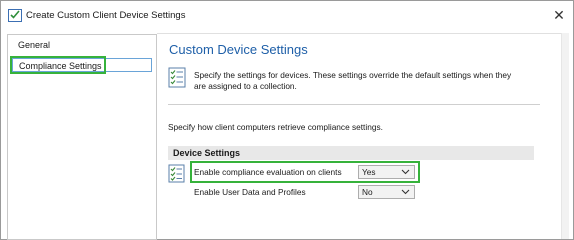  What do you see at coordinates (369, 172) in the screenshot?
I see `compliance-evaluation-value: Yes` at bounding box center [369, 172].